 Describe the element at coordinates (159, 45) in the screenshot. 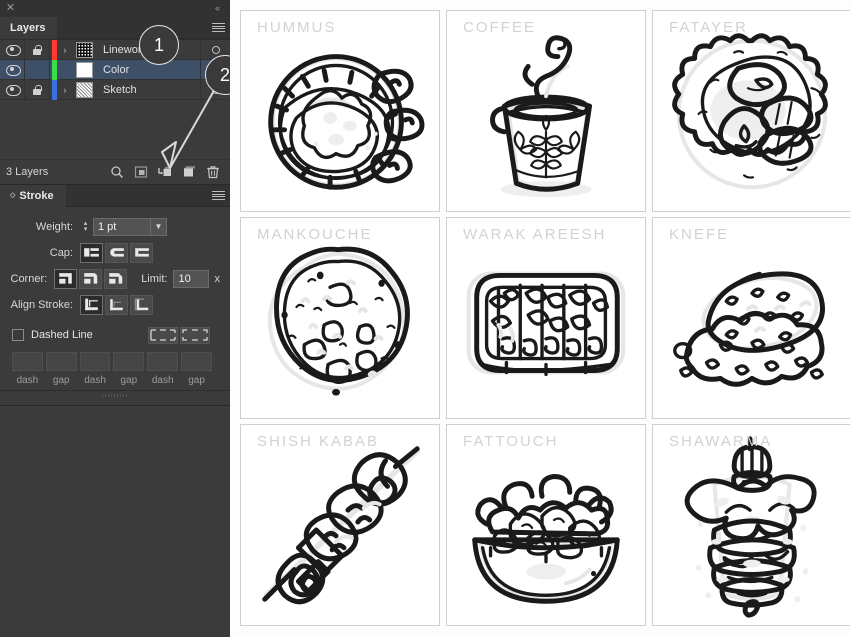

I see `callout-badge-1: 1` at that location.